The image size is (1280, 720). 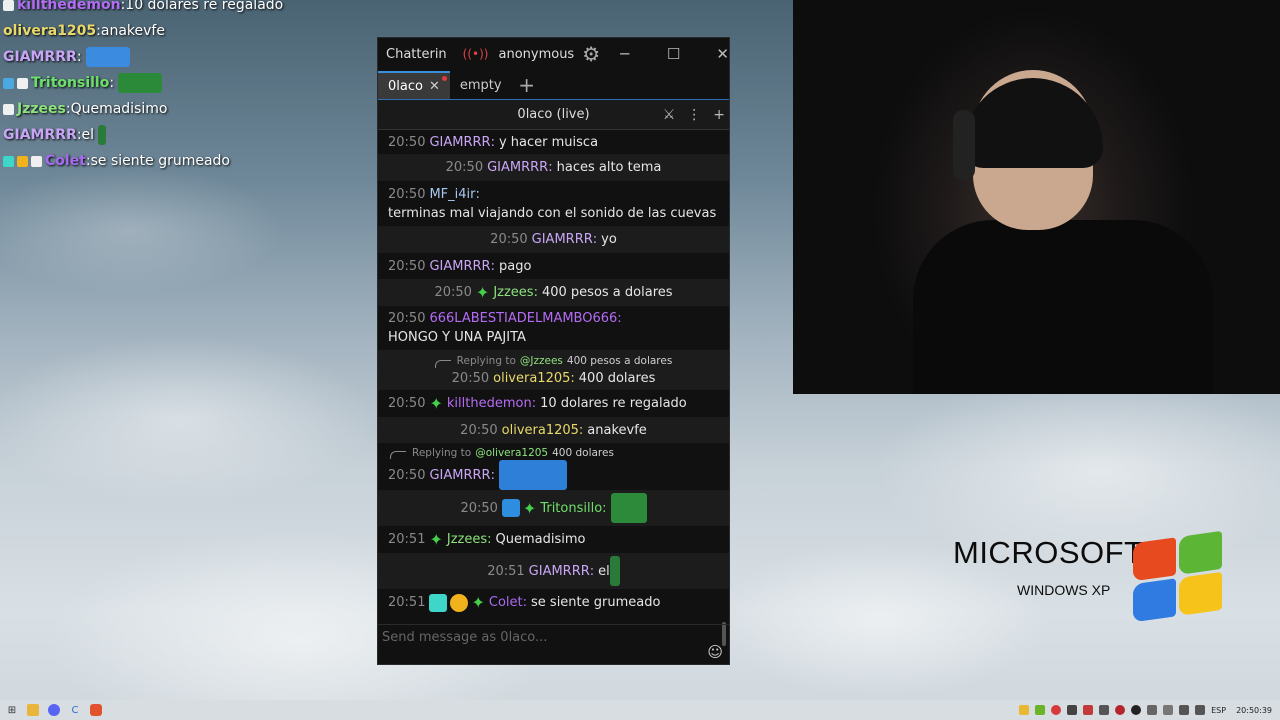 What do you see at coordinates (476, 54) in the screenshot?
I see `live-broadcast-icon: ((•))` at bounding box center [476, 54].